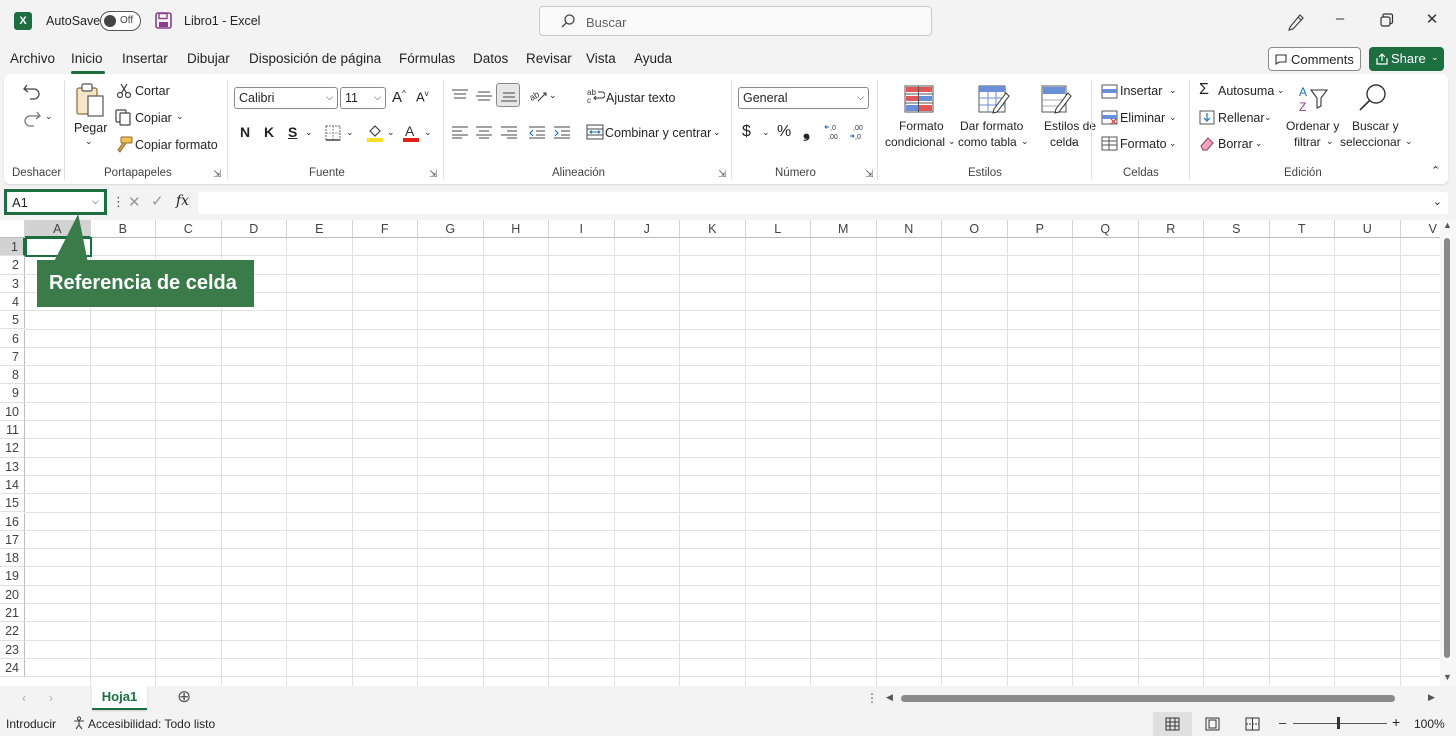 The image size is (1456, 736). Describe the element at coordinates (1173, 117) in the screenshot. I see `delete-chevron-icon: ⌄` at that location.